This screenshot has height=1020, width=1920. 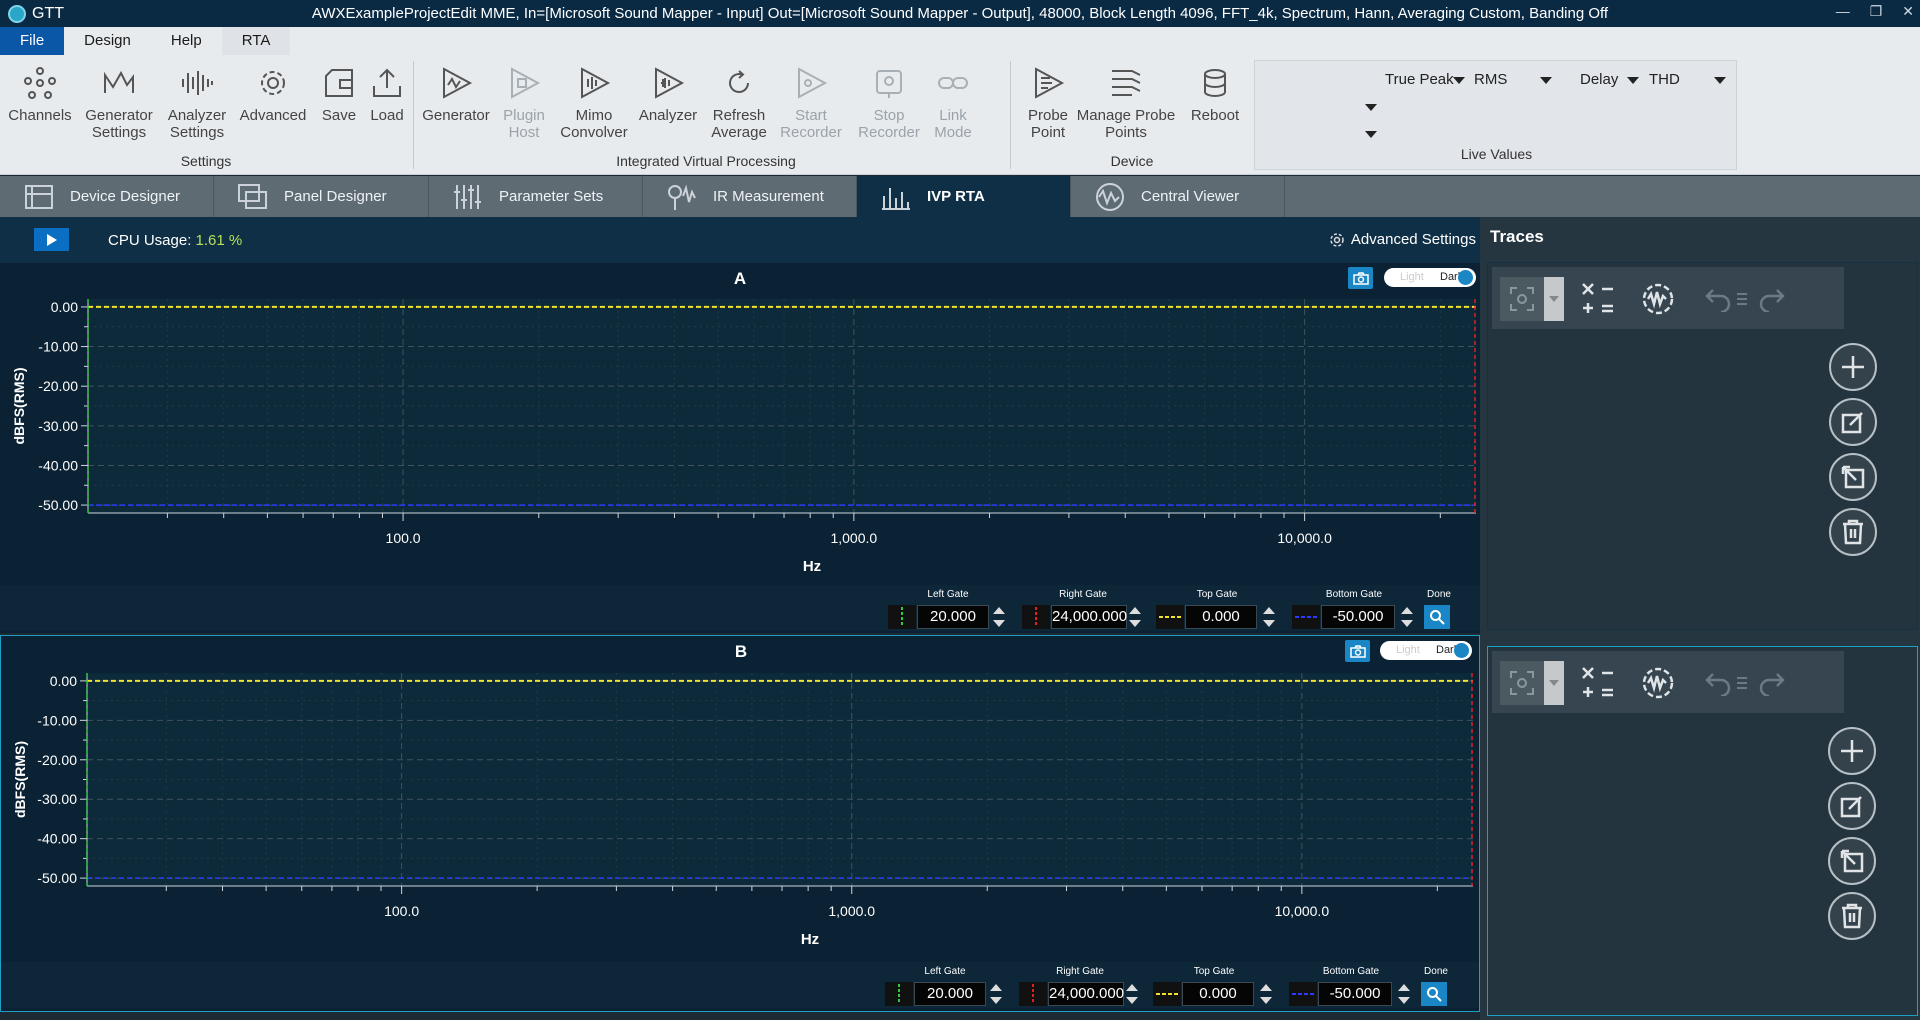 What do you see at coordinates (339, 93) in the screenshot?
I see `save-button: Save` at bounding box center [339, 93].